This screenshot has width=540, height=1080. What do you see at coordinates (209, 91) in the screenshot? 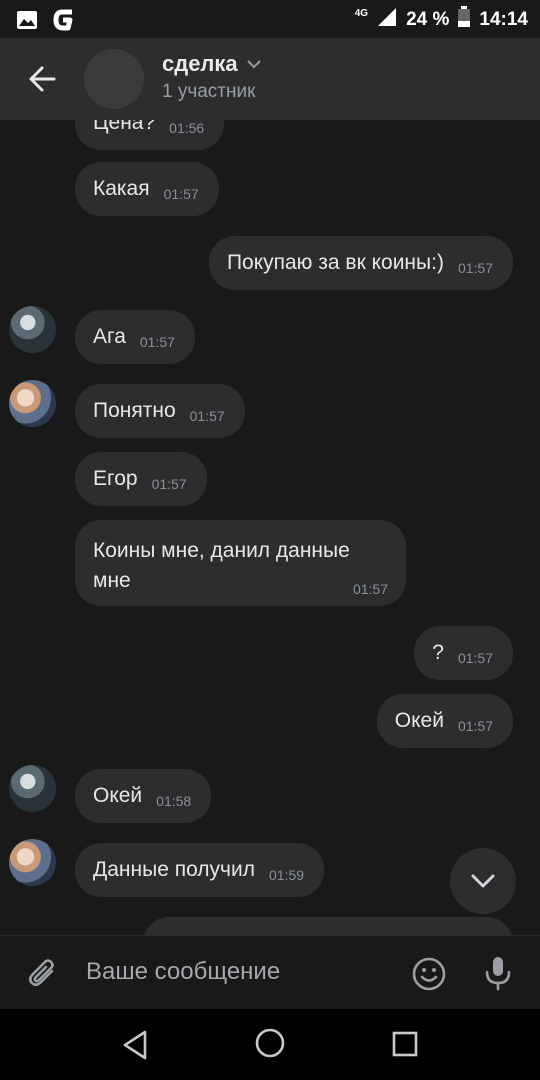
I see `members-count: 1 участник` at bounding box center [209, 91].